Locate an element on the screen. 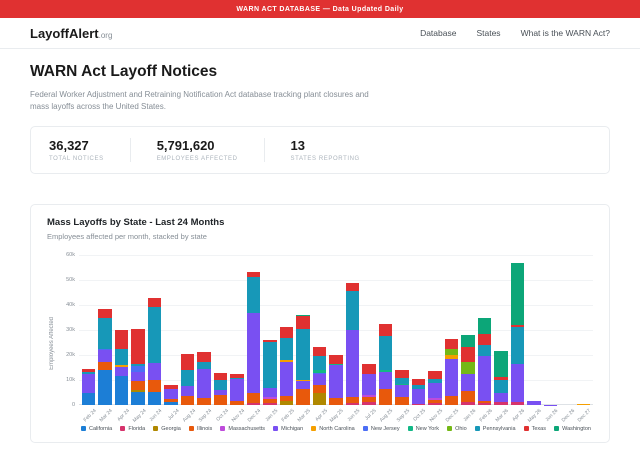 This screenshot has height=452, width=640. legend-item: New York is located at coordinates (423, 429).